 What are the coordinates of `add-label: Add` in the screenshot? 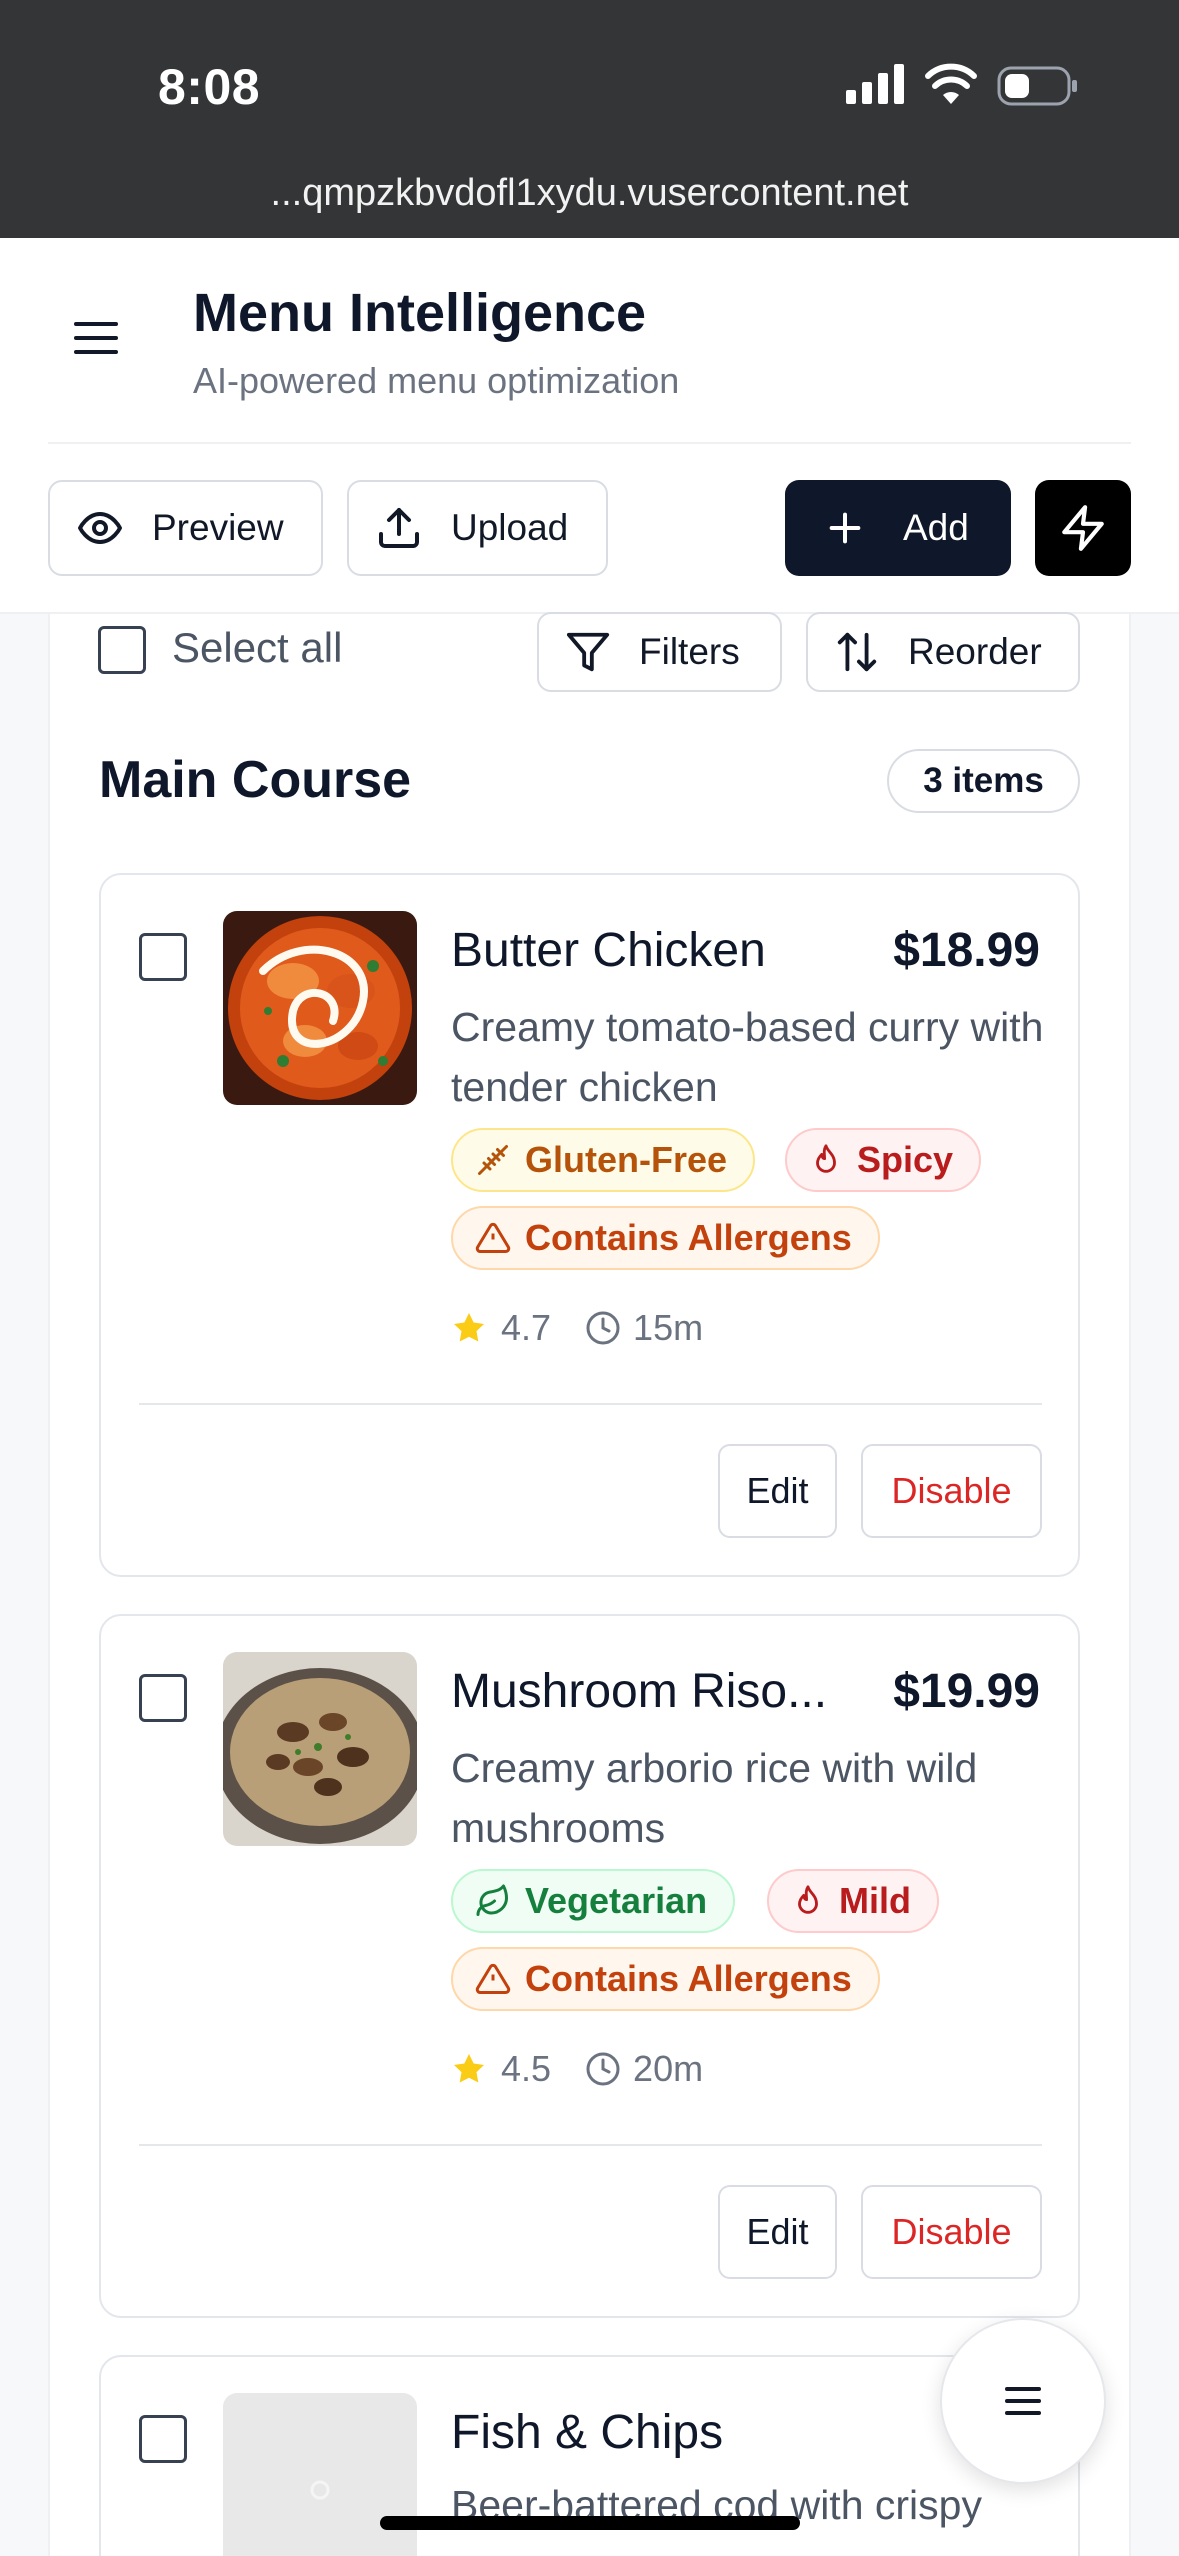 It's located at (936, 527).